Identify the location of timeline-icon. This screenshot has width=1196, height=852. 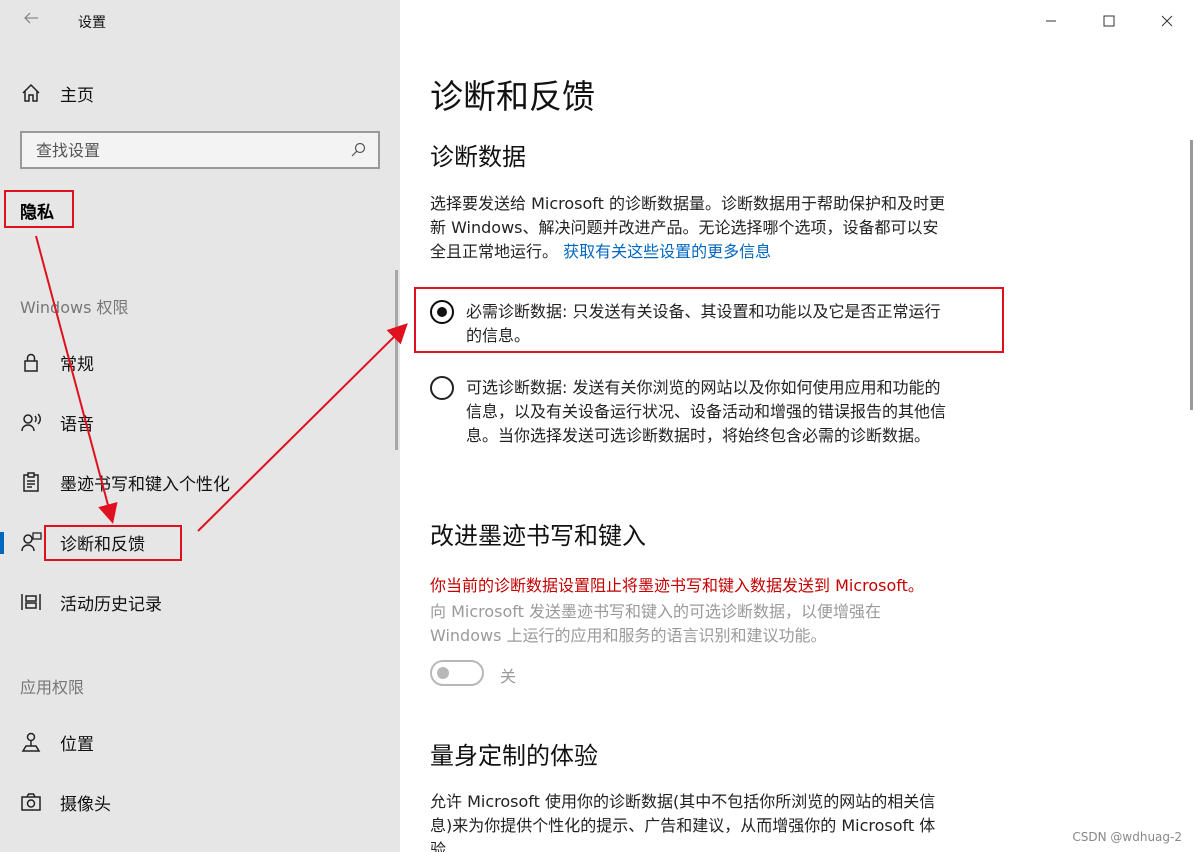
(31, 602).